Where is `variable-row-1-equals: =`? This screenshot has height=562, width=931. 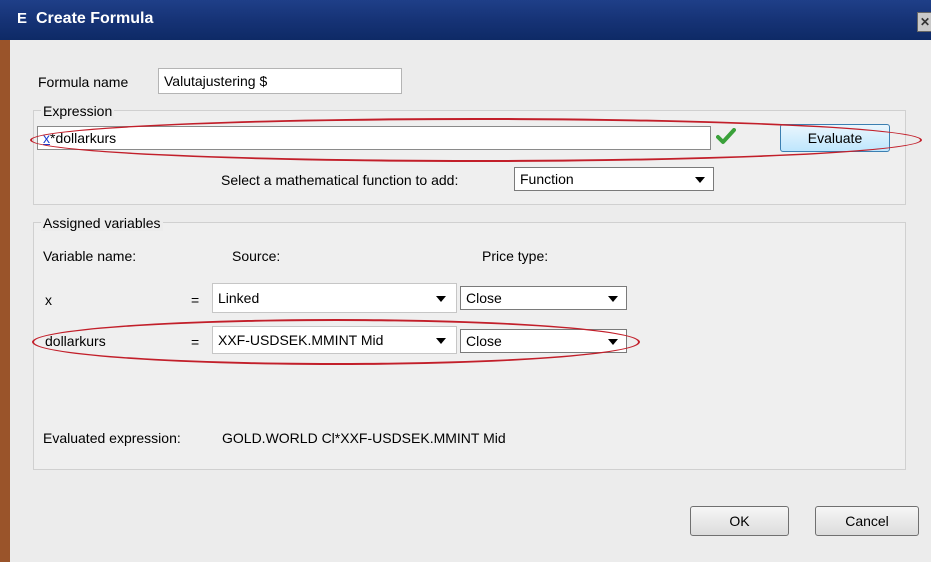 variable-row-1-equals: = is located at coordinates (195, 300).